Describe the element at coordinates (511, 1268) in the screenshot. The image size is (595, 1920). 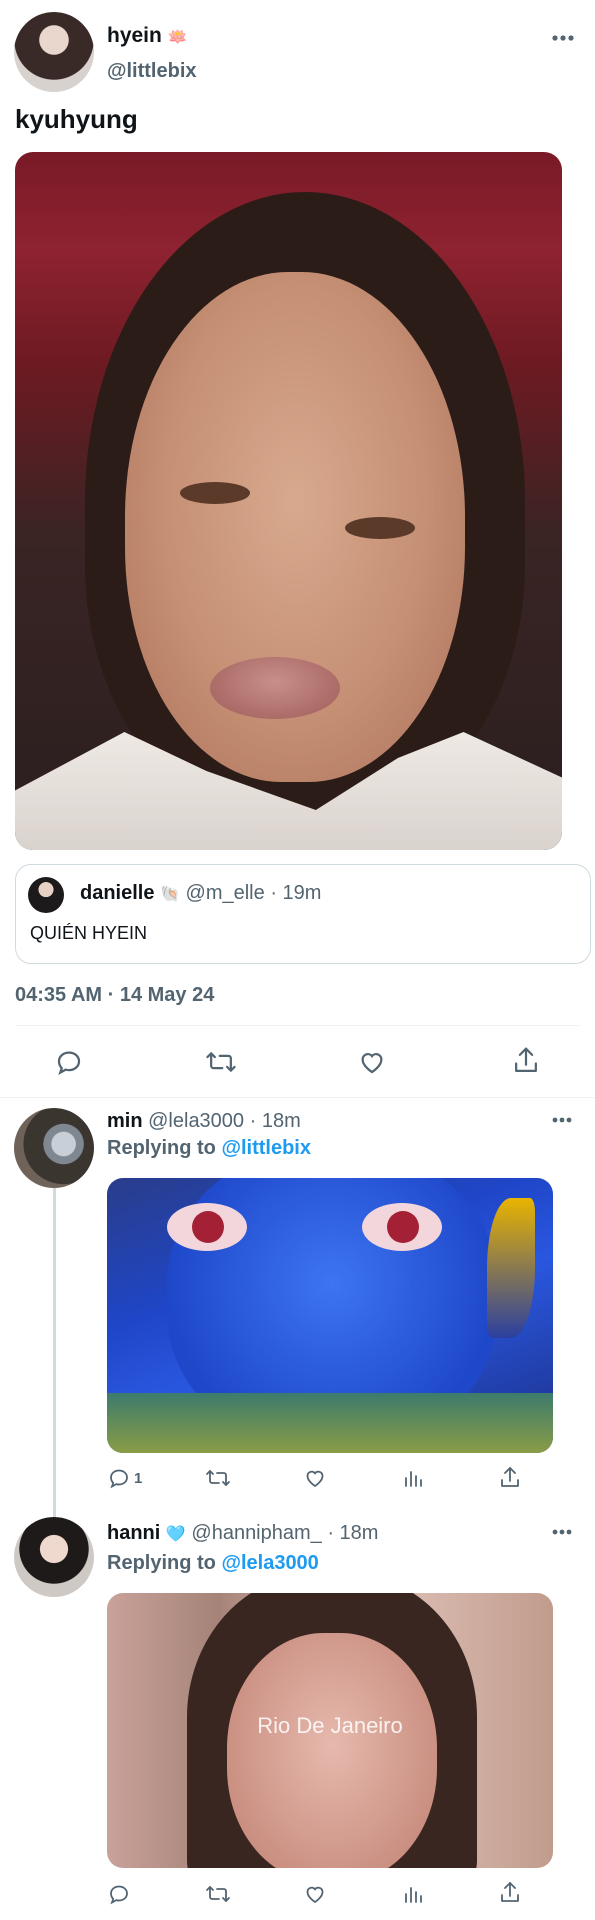
I see `reply-image-fin` at that location.